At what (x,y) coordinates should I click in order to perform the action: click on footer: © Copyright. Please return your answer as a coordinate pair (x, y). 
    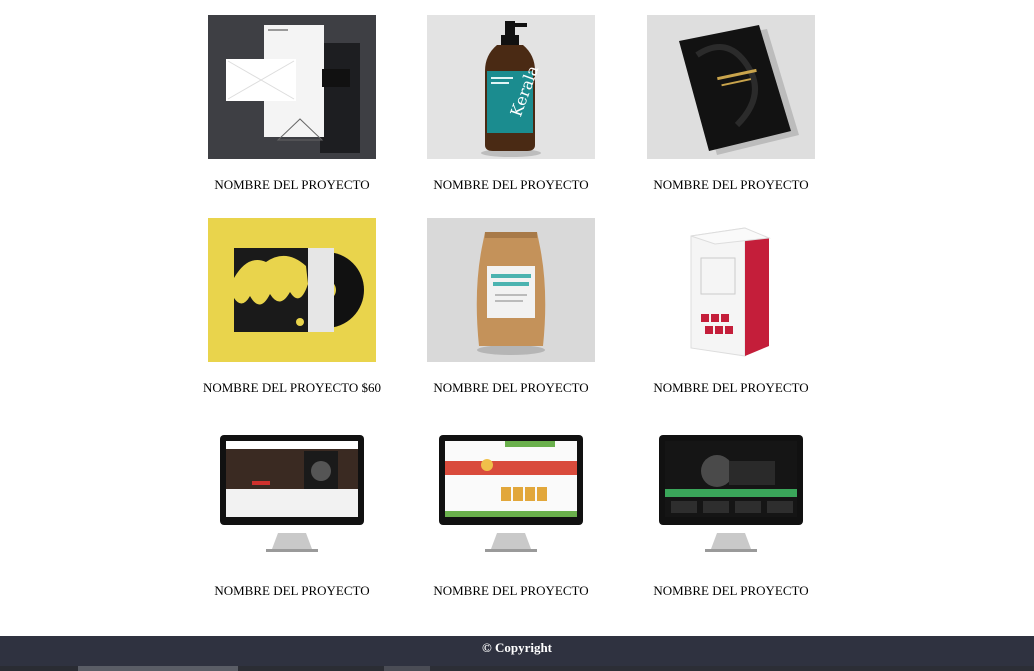
    Looking at the image, I should click on (517, 653).